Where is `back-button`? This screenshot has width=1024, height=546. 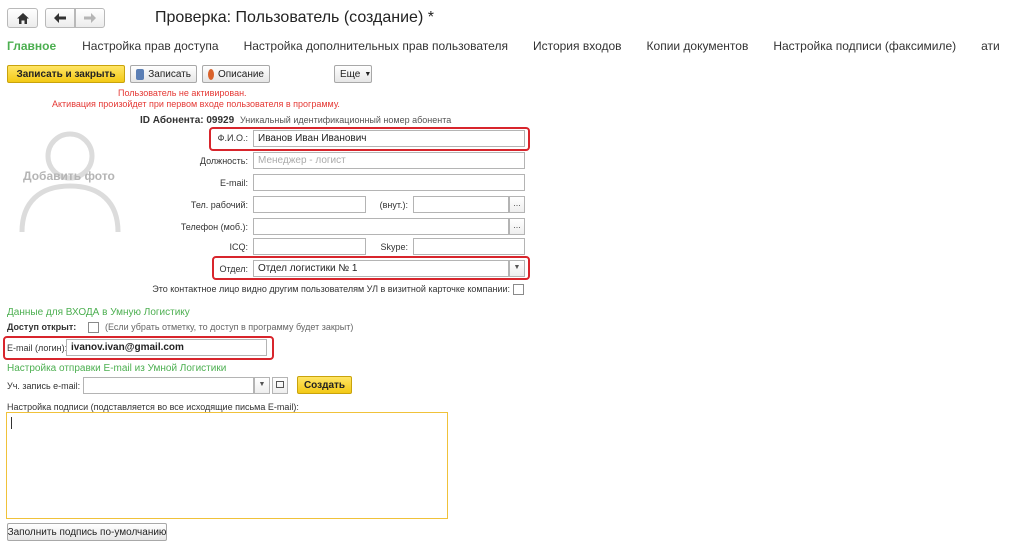 back-button is located at coordinates (60, 18).